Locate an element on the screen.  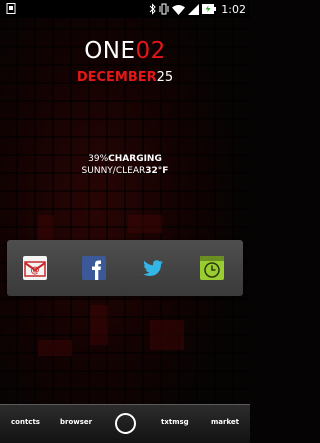
clock-hour: ONE is located at coordinates (110, 51).